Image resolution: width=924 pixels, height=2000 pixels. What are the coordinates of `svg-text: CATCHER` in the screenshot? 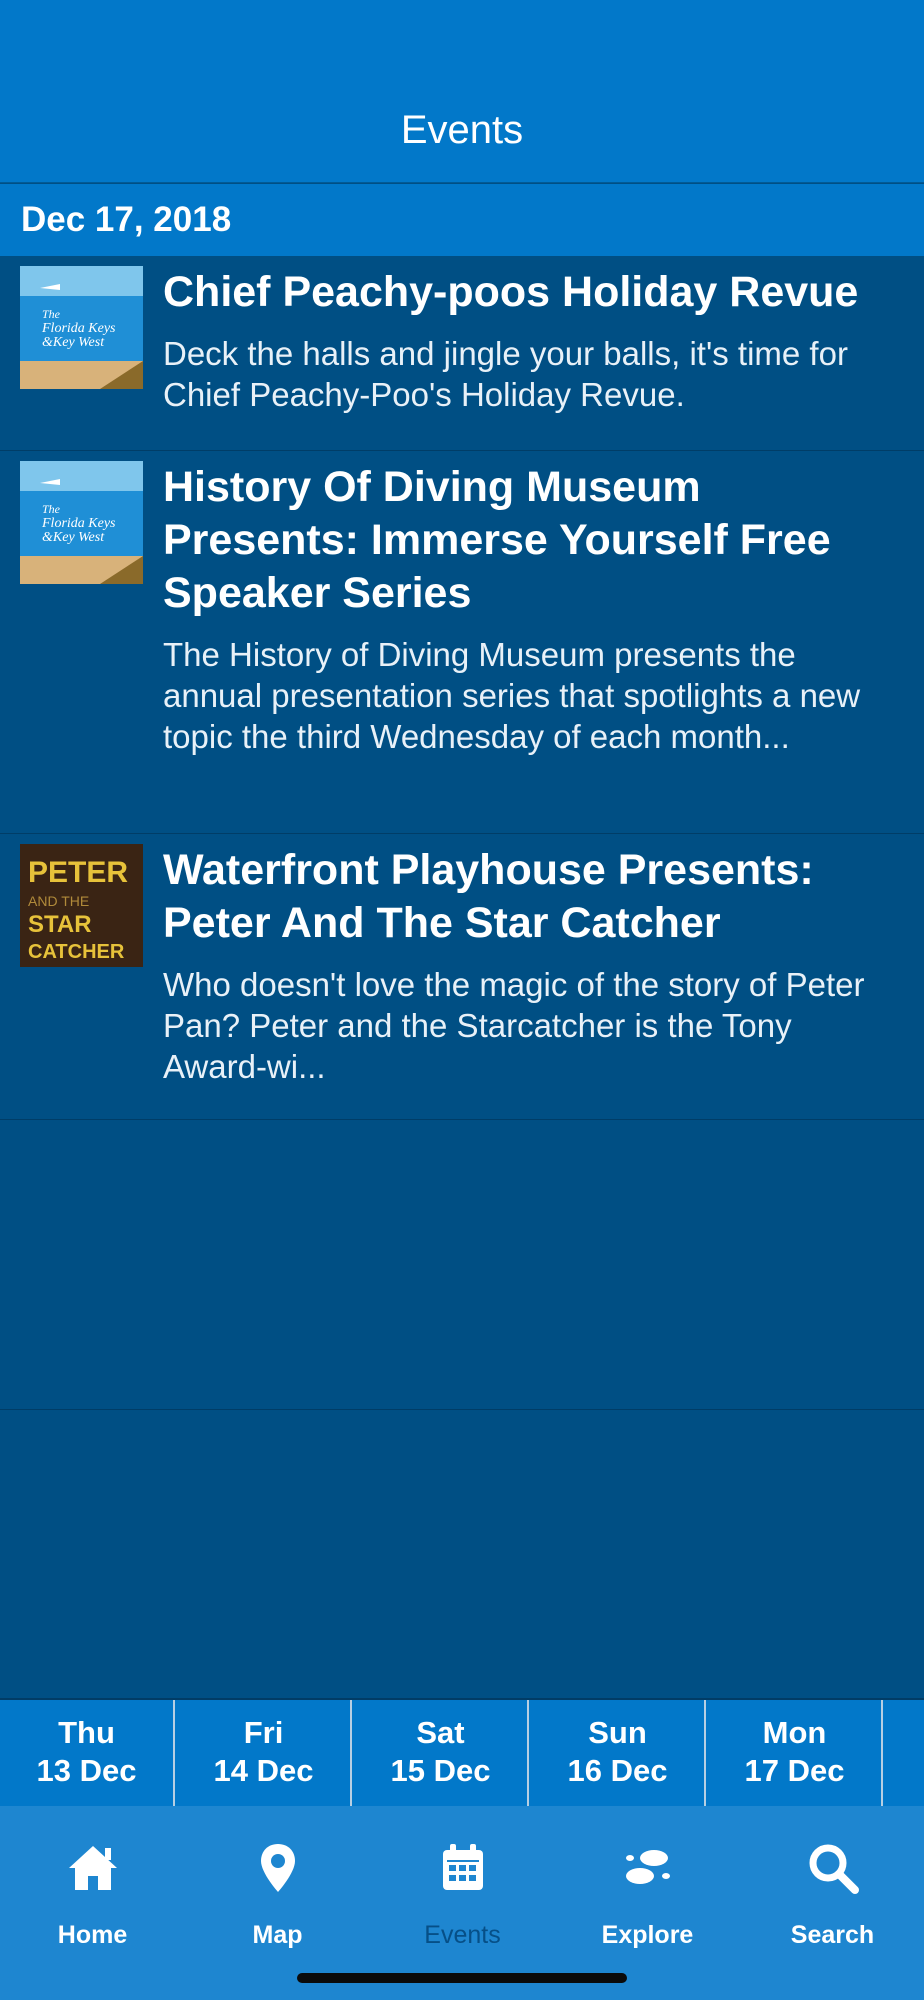 It's located at (76, 952).